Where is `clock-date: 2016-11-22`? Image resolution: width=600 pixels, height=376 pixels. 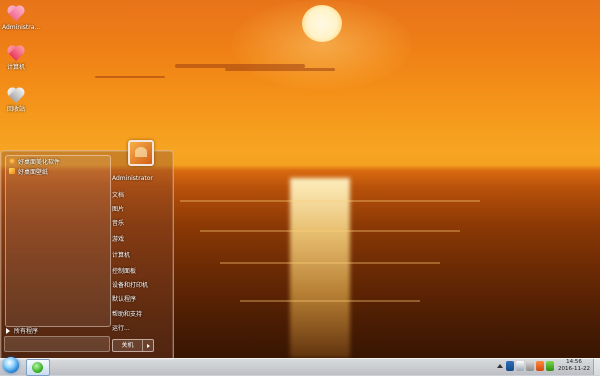
clock-date: 2016-11-22 is located at coordinates (574, 369).